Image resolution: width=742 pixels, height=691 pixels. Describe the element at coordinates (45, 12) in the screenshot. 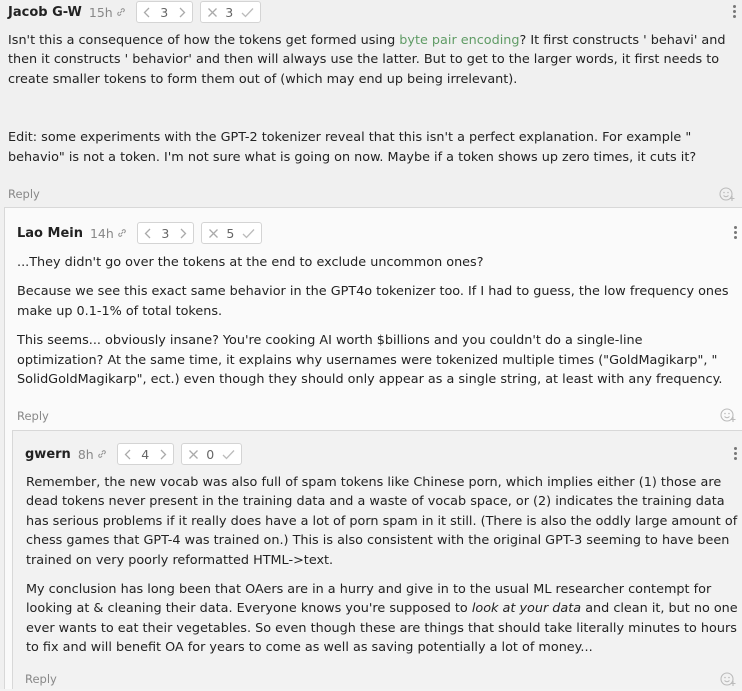

I see `author-name: Jacob G-W` at that location.